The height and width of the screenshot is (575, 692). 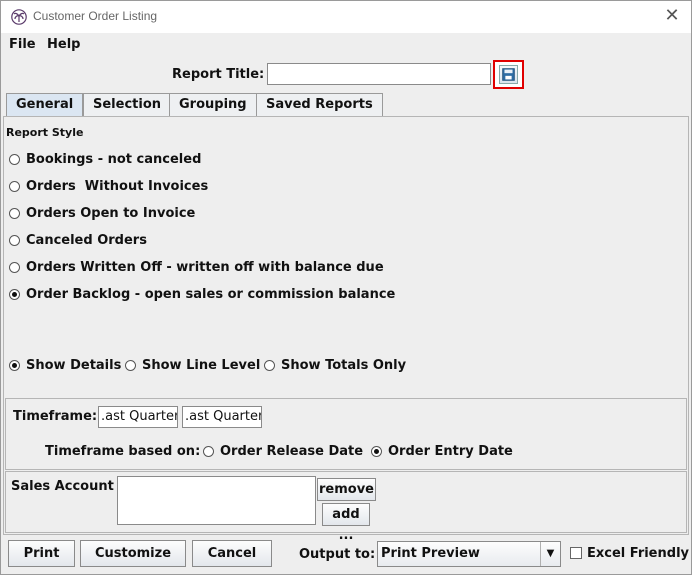 I want to click on close-icon: ✕, so click(x=672, y=16).